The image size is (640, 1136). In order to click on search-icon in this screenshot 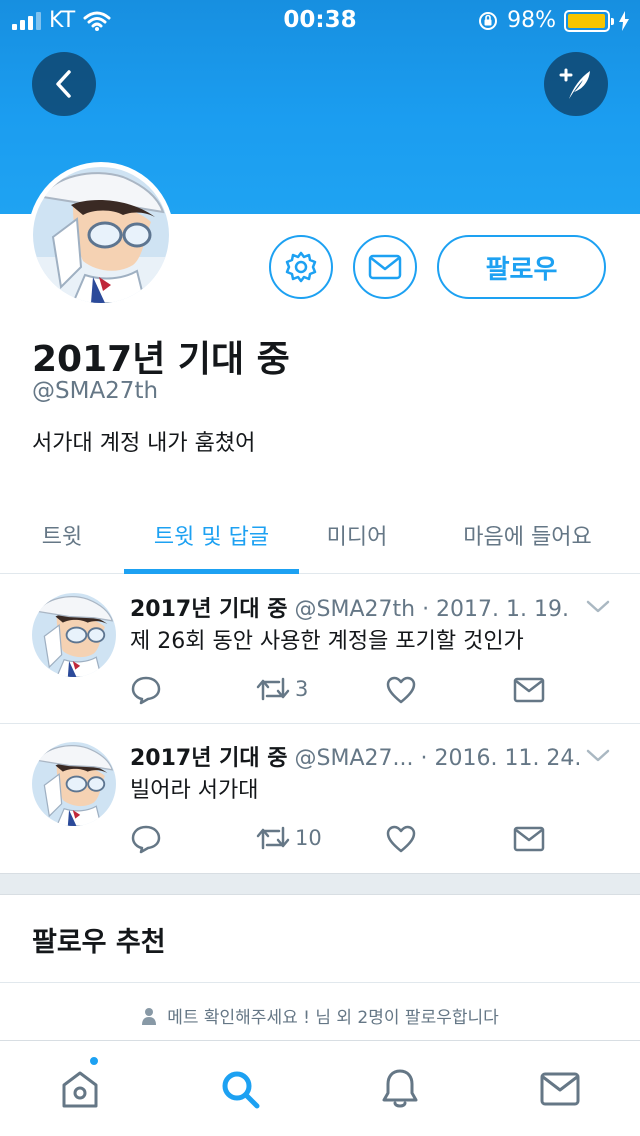, I will do `click(241, 1090)`.